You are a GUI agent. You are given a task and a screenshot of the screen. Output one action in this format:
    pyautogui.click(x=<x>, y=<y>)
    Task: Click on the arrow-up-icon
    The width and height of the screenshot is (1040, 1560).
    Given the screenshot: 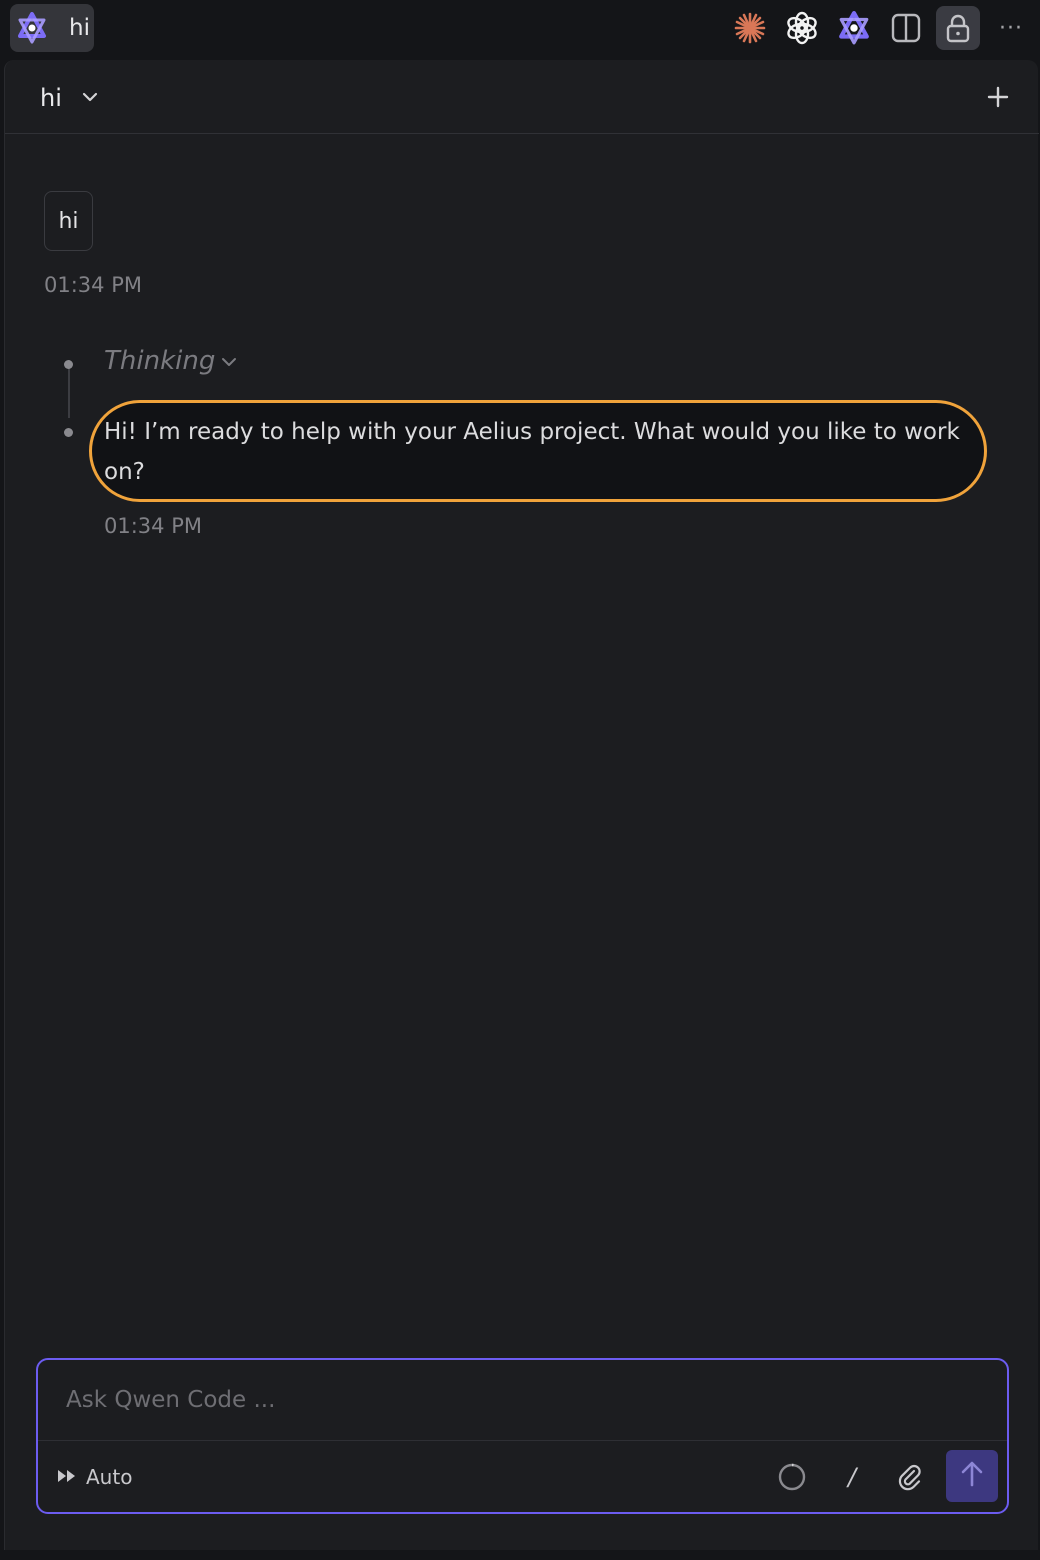 What is the action you would take?
    pyautogui.click(x=972, y=1476)
    